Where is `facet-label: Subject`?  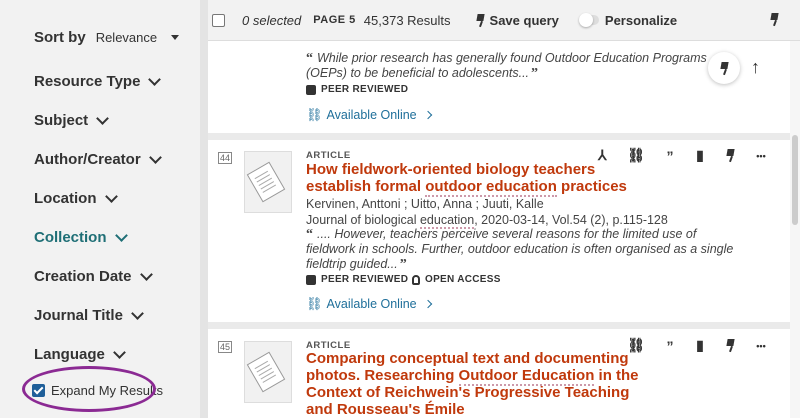 facet-label: Subject is located at coordinates (61, 120).